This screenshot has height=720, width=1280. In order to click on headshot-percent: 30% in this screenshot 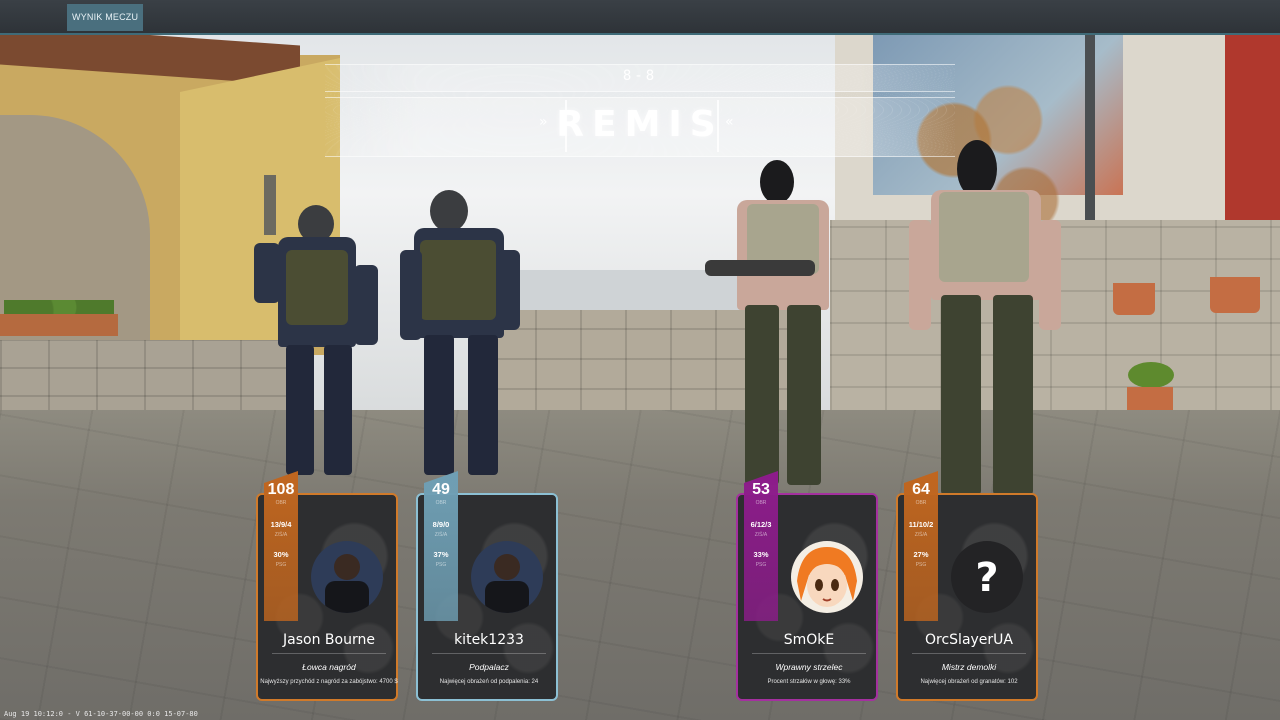, I will do `click(281, 554)`.